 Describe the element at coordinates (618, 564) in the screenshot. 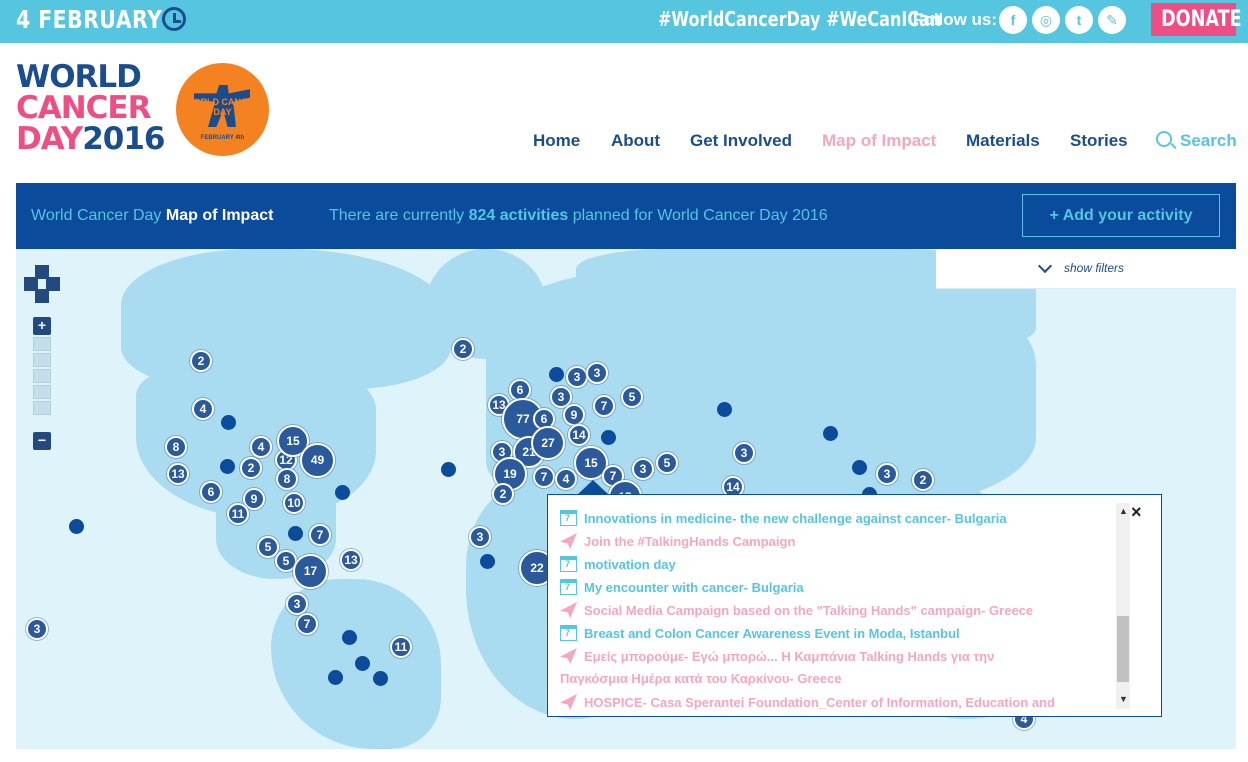

I see `activity-item: motivation day` at that location.